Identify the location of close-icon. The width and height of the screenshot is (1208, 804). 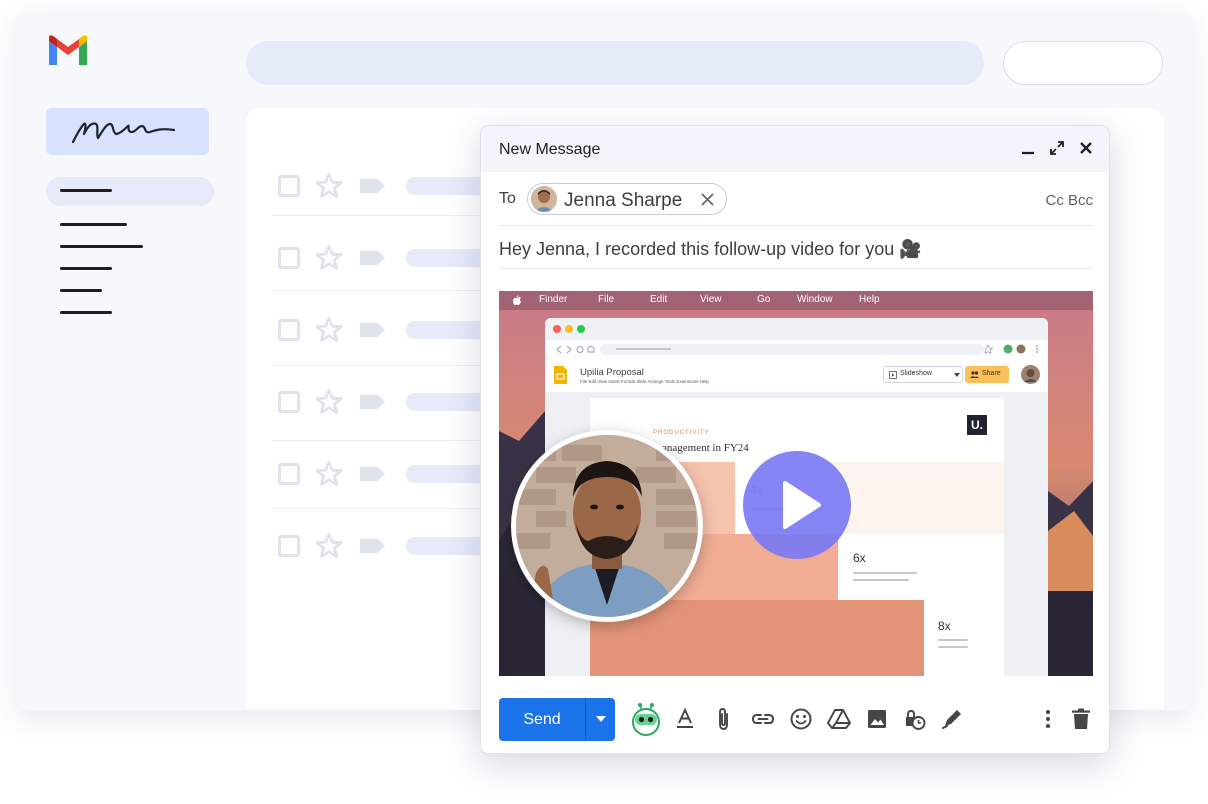
(1086, 148).